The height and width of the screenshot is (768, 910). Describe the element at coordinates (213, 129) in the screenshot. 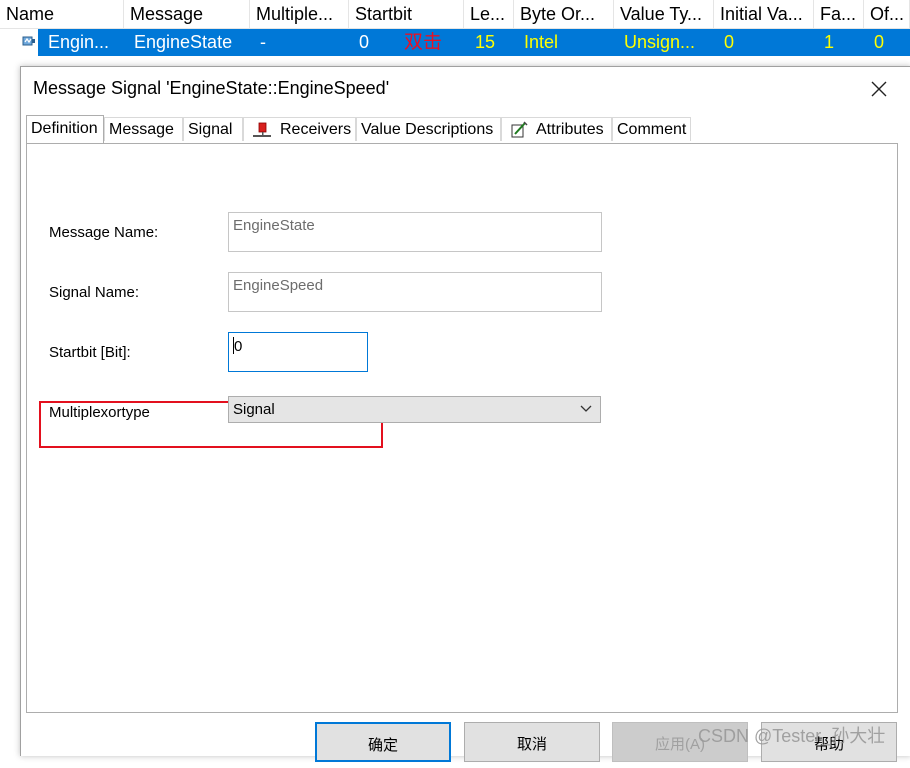

I see `tab-signal: Signal` at that location.